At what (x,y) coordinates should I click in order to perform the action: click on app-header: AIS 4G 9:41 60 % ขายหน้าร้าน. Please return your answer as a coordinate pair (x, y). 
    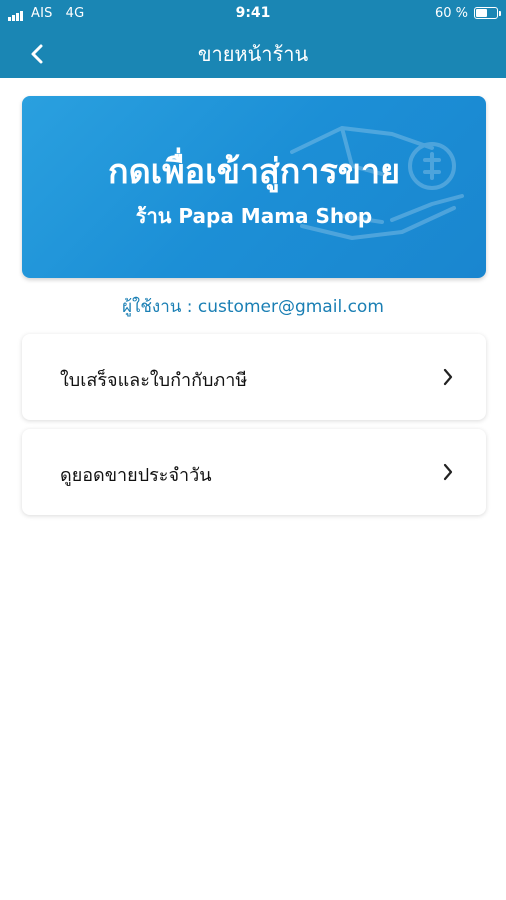
    Looking at the image, I should click on (253, 39).